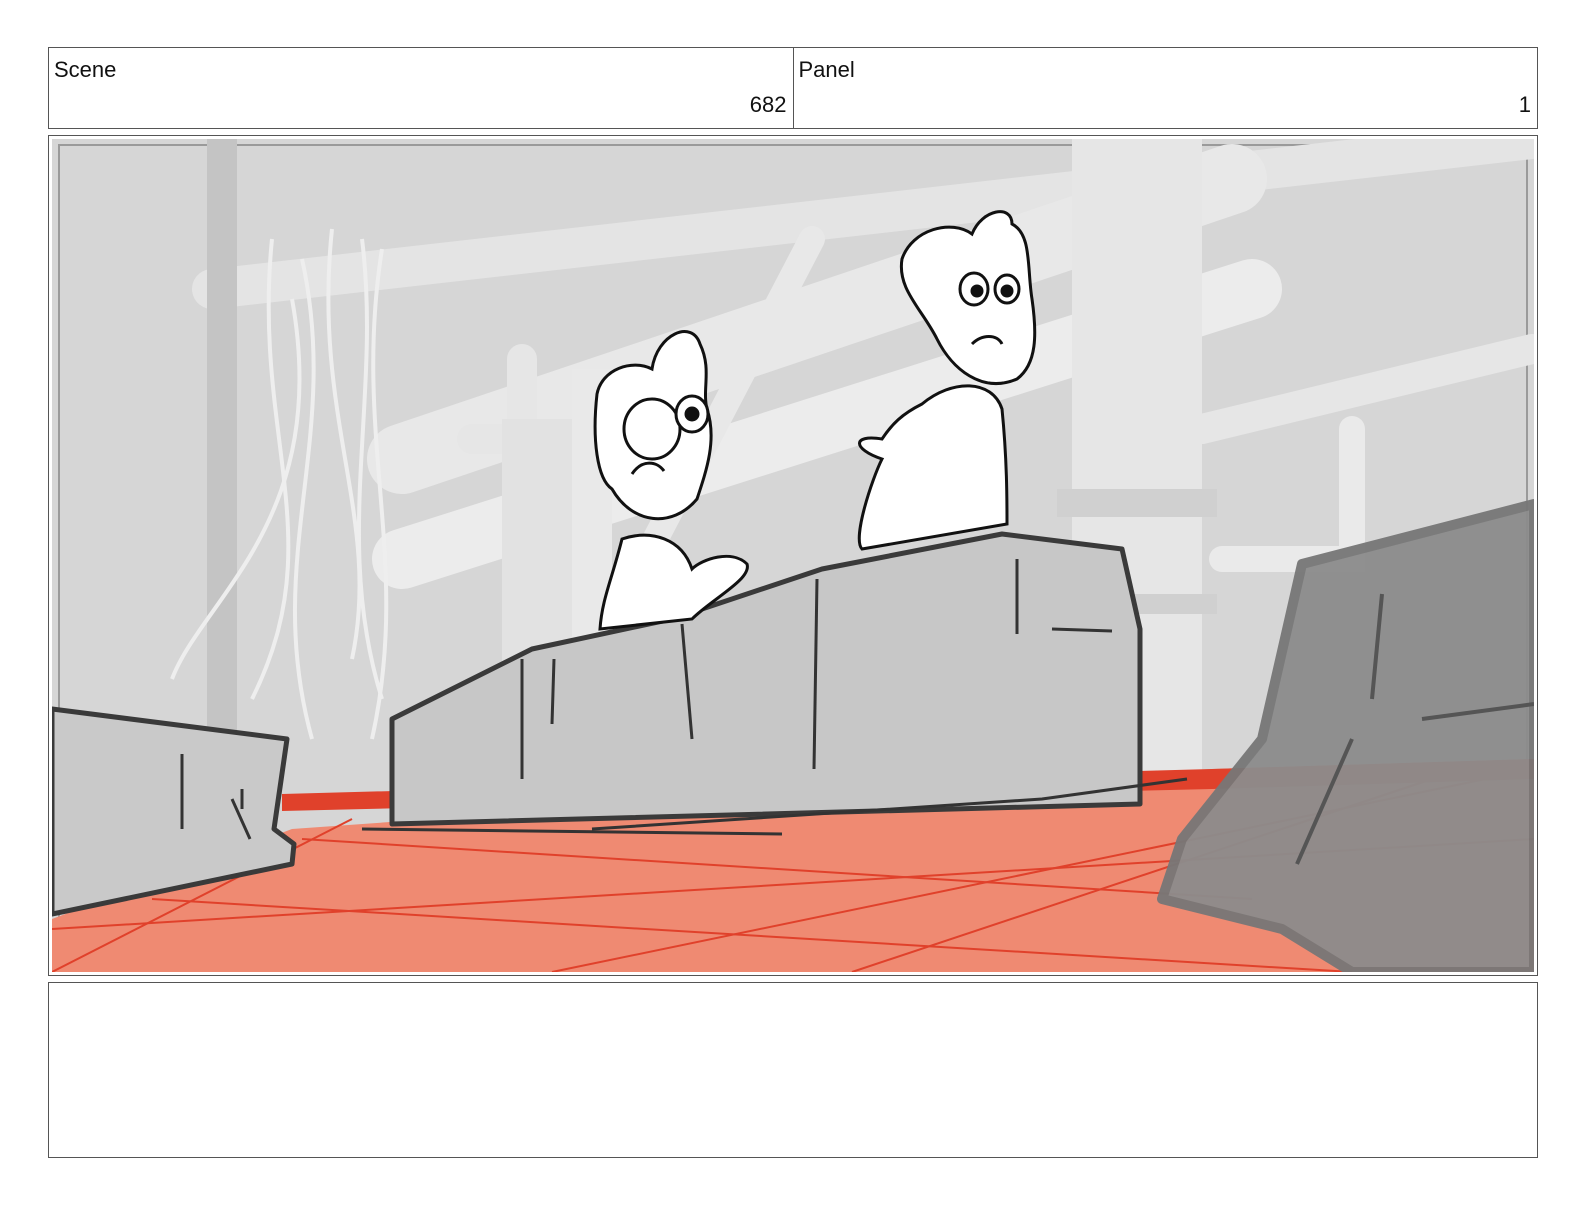  I want to click on storyboard-header: Scene 682 Panel 1, so click(793, 88).